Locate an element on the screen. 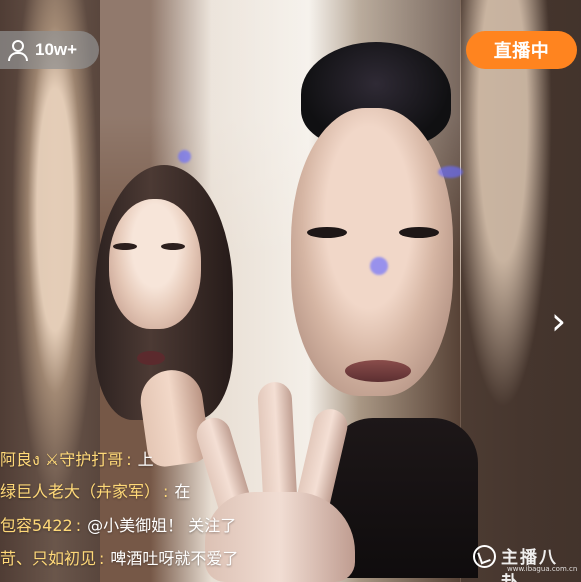 This screenshot has height=582, width=581. woman-left-eye is located at coordinates (125, 246).